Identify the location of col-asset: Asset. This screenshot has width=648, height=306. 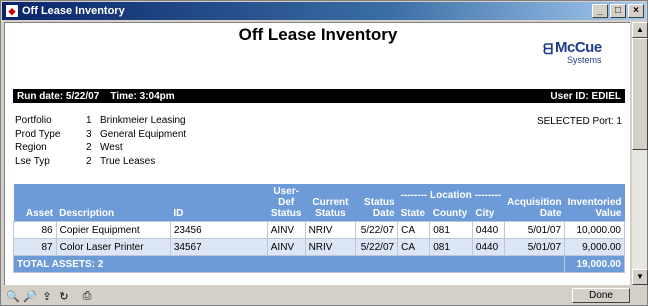
(35, 203).